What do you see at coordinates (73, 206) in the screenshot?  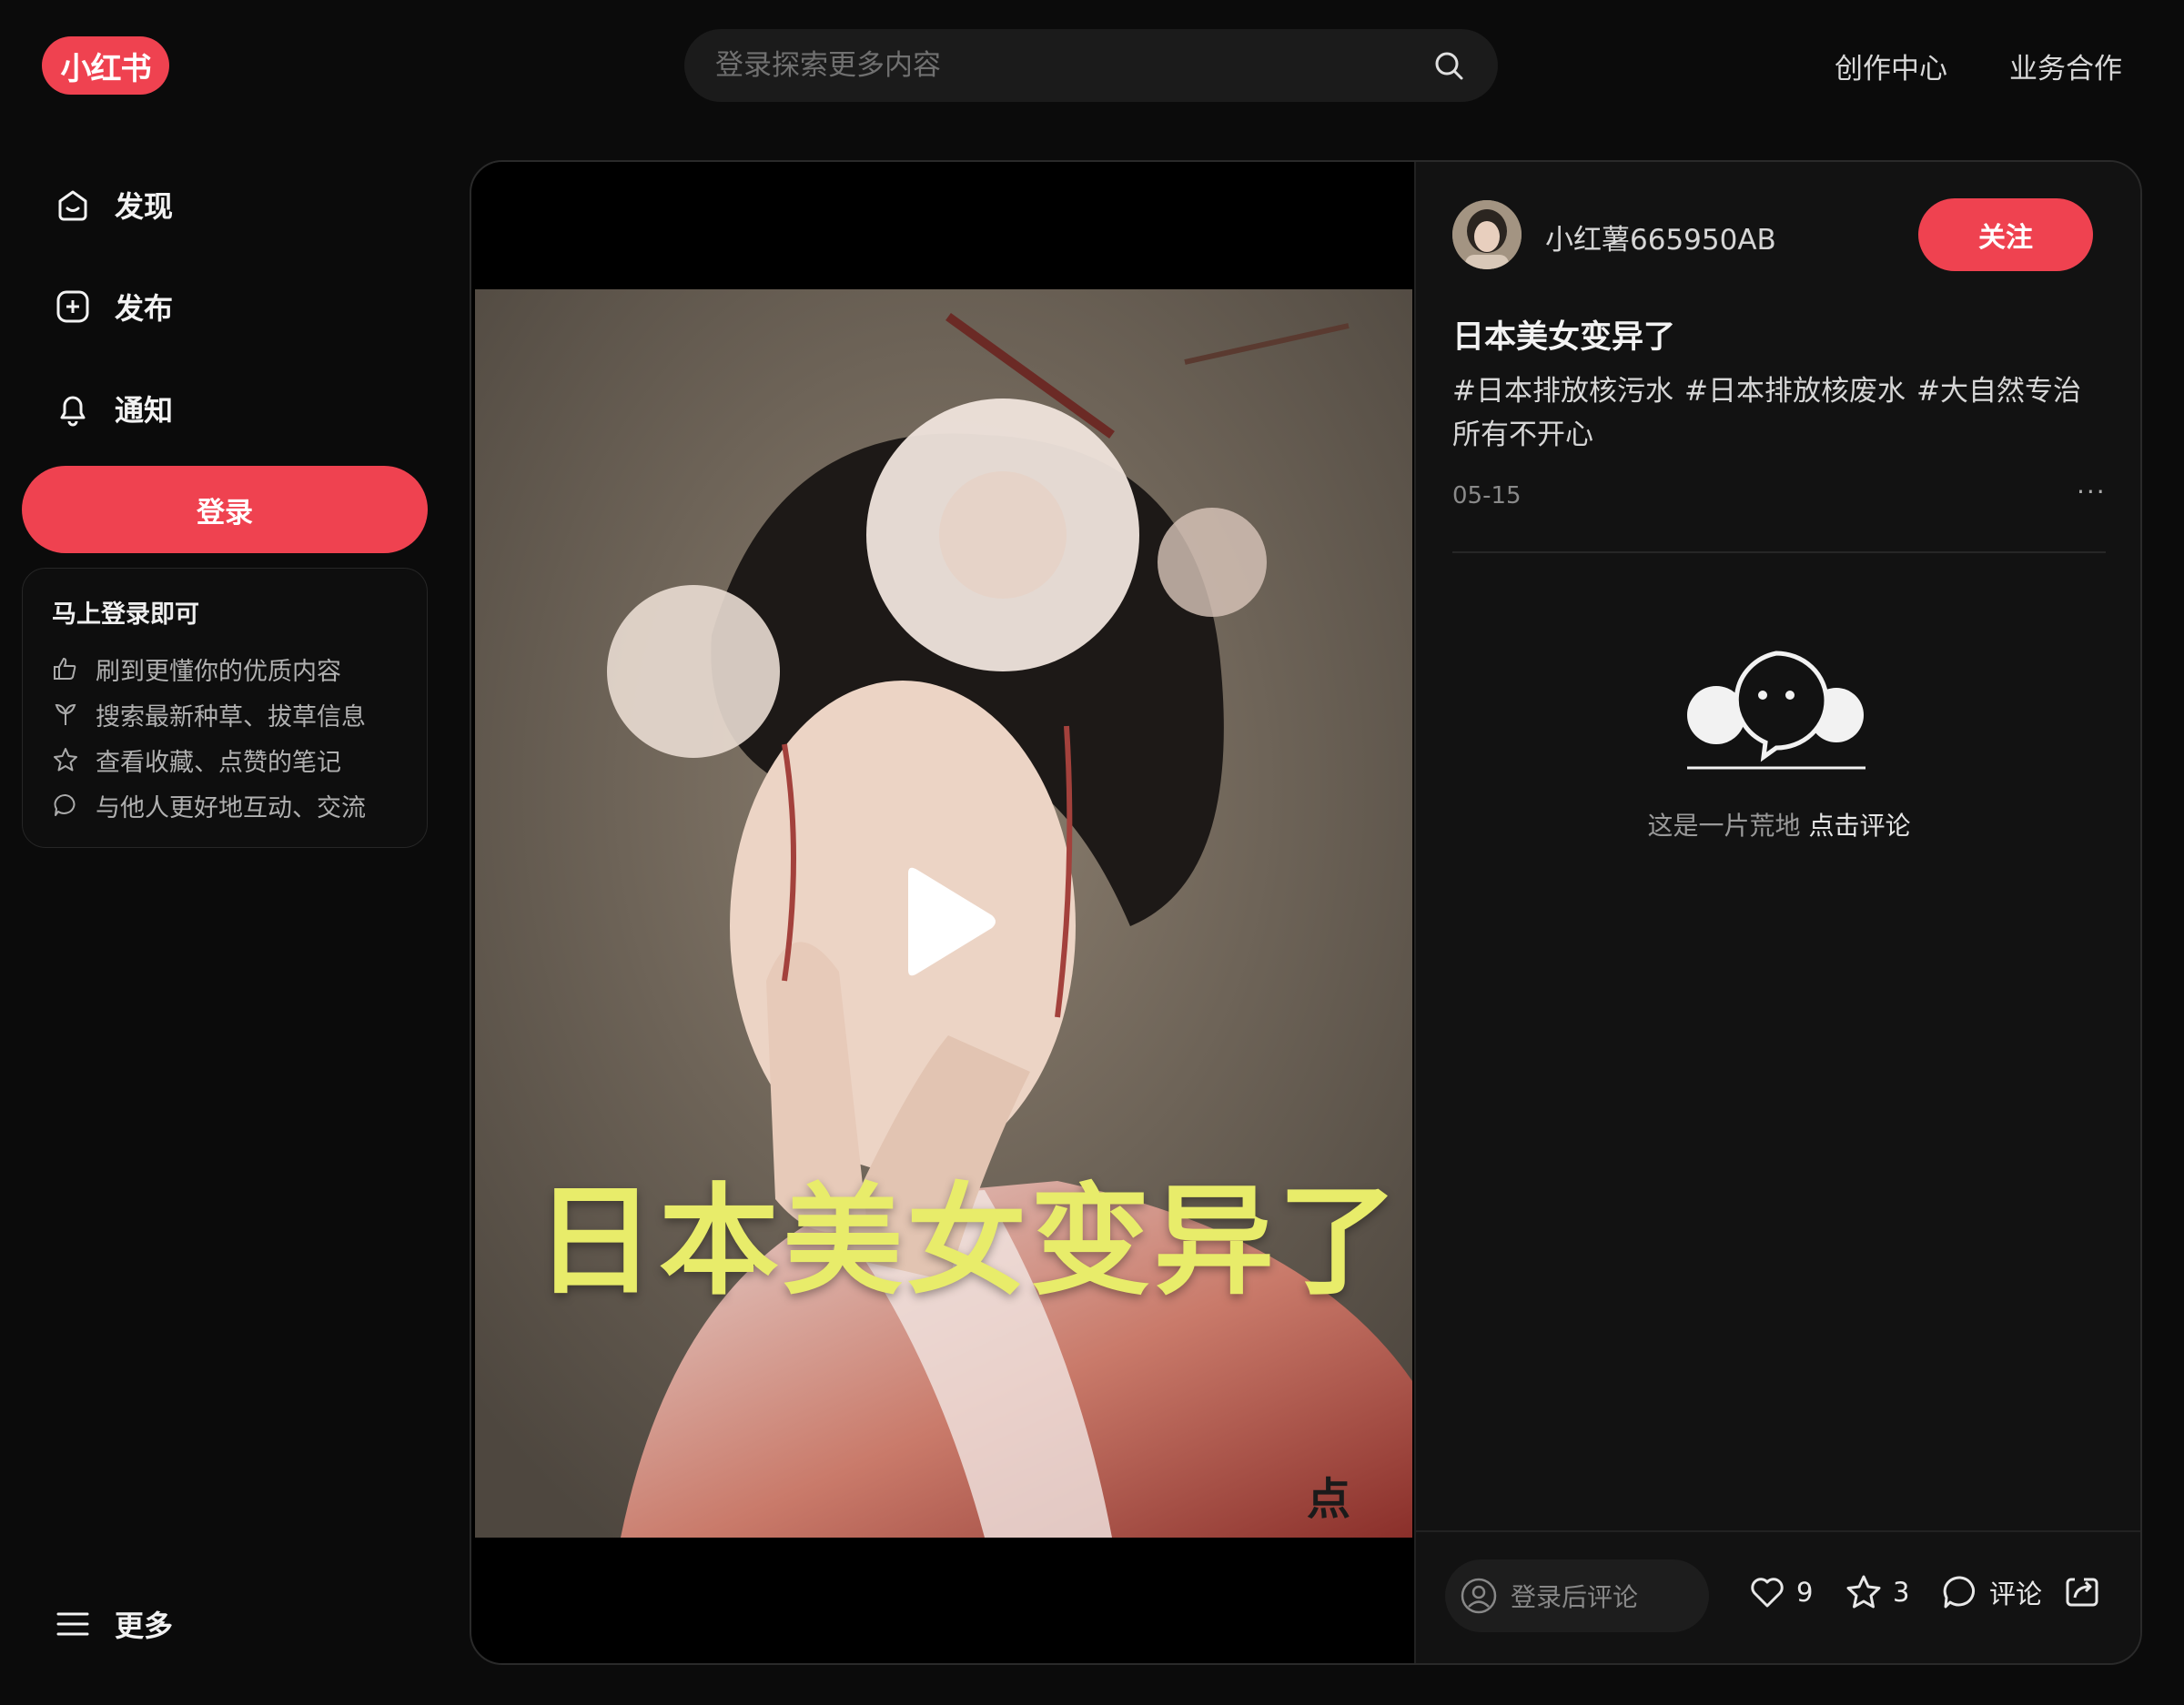 I see `home-icon` at bounding box center [73, 206].